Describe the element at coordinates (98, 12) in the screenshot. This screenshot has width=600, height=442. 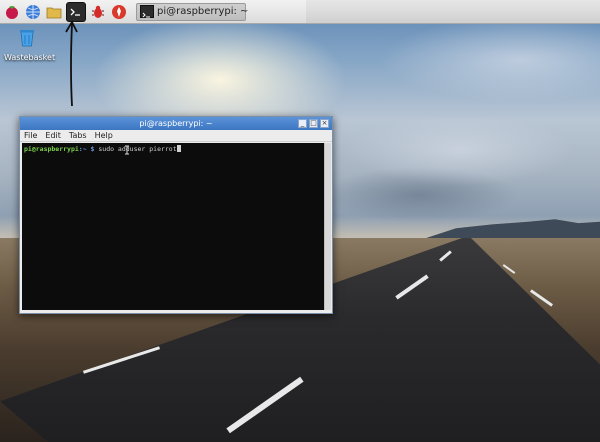
I see `debug-bug-icon` at that location.